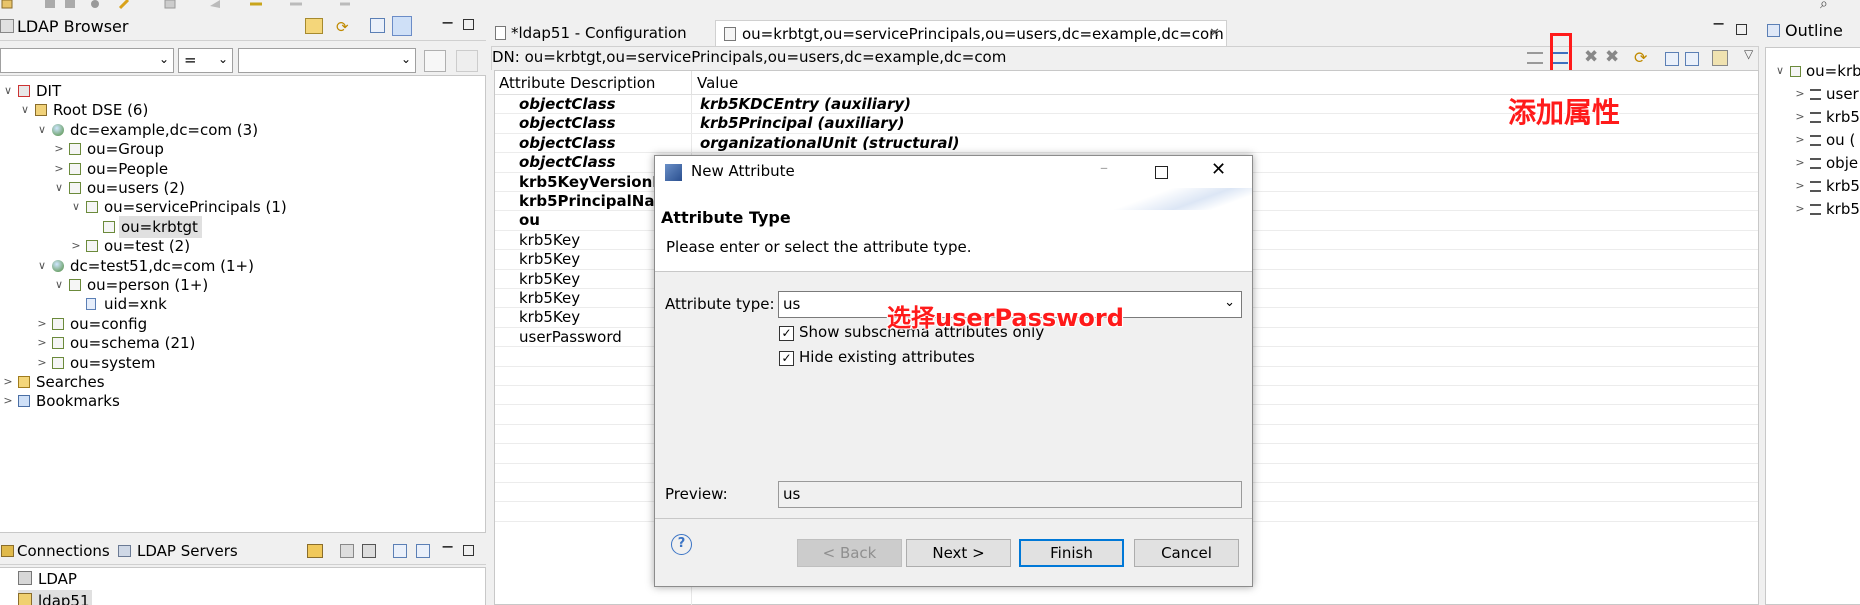 The width and height of the screenshot is (1860, 605). I want to click on tab-connections: Connections, so click(63, 551).